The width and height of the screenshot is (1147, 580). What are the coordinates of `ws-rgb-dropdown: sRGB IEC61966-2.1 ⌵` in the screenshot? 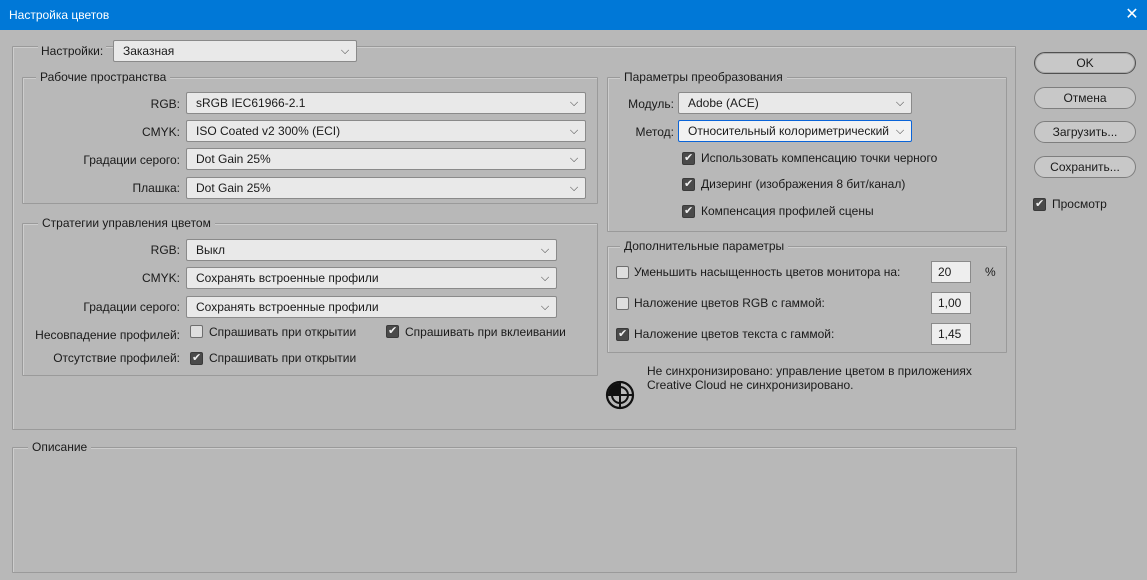 It's located at (386, 103).